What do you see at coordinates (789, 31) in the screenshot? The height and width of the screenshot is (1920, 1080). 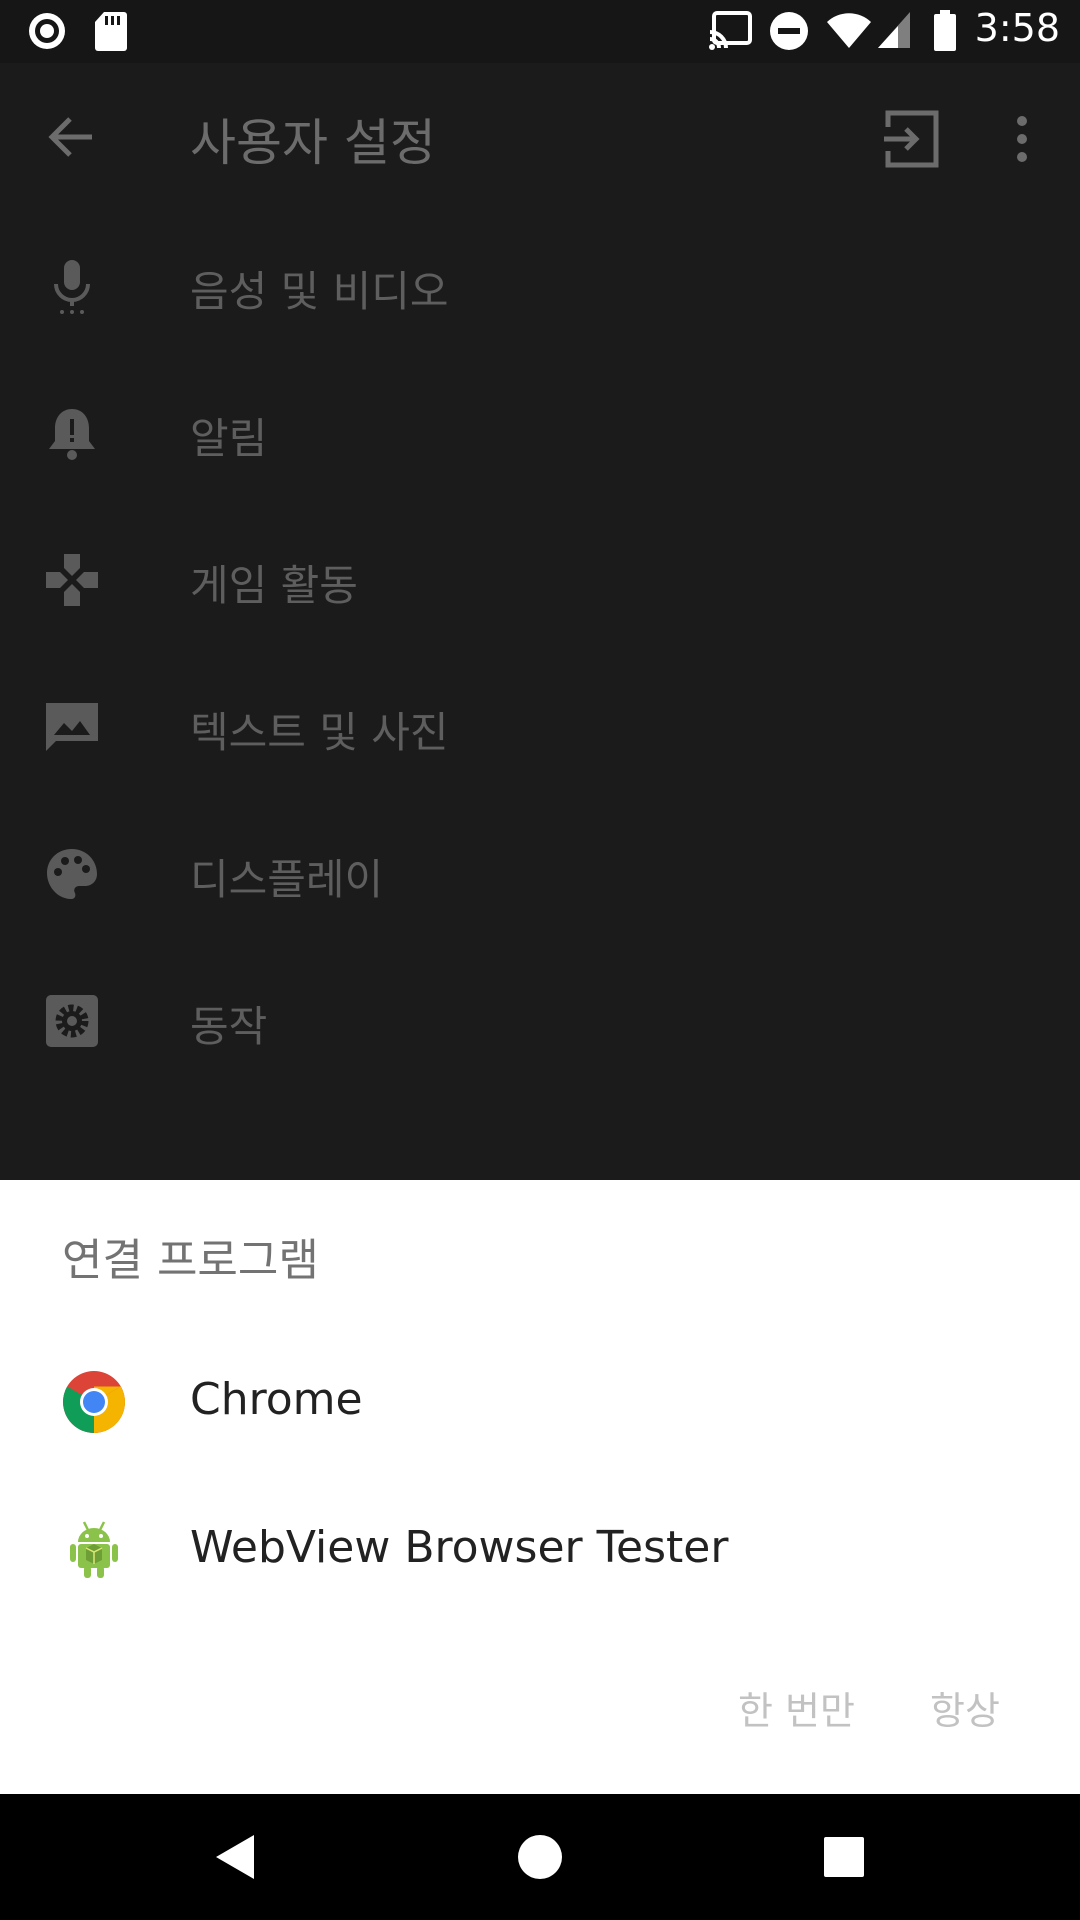 I see `do-not-disturb-icon` at bounding box center [789, 31].